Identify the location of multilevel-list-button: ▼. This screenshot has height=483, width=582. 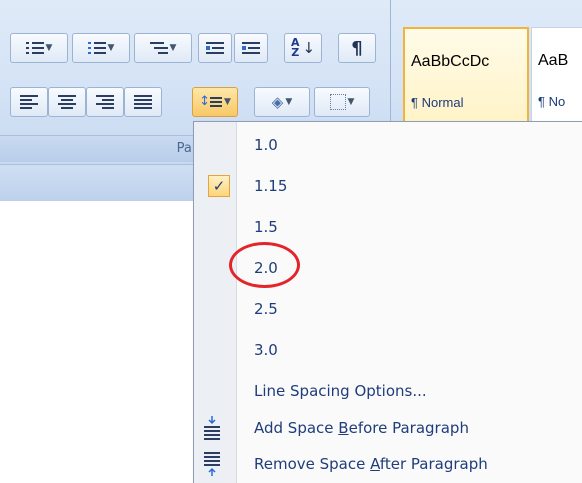
(163, 48).